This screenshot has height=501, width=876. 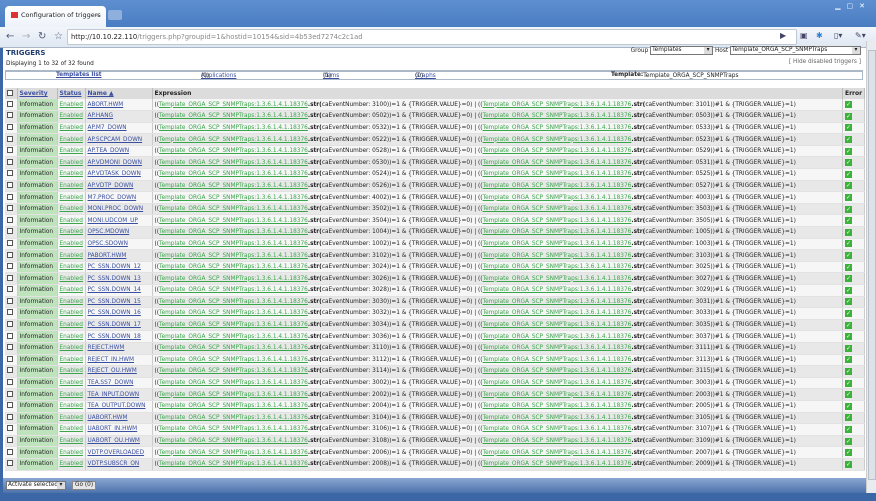 What do you see at coordinates (114, 313) in the screenshot?
I see `trigger-name-link: PC_SSN.DOWN_16` at bounding box center [114, 313].